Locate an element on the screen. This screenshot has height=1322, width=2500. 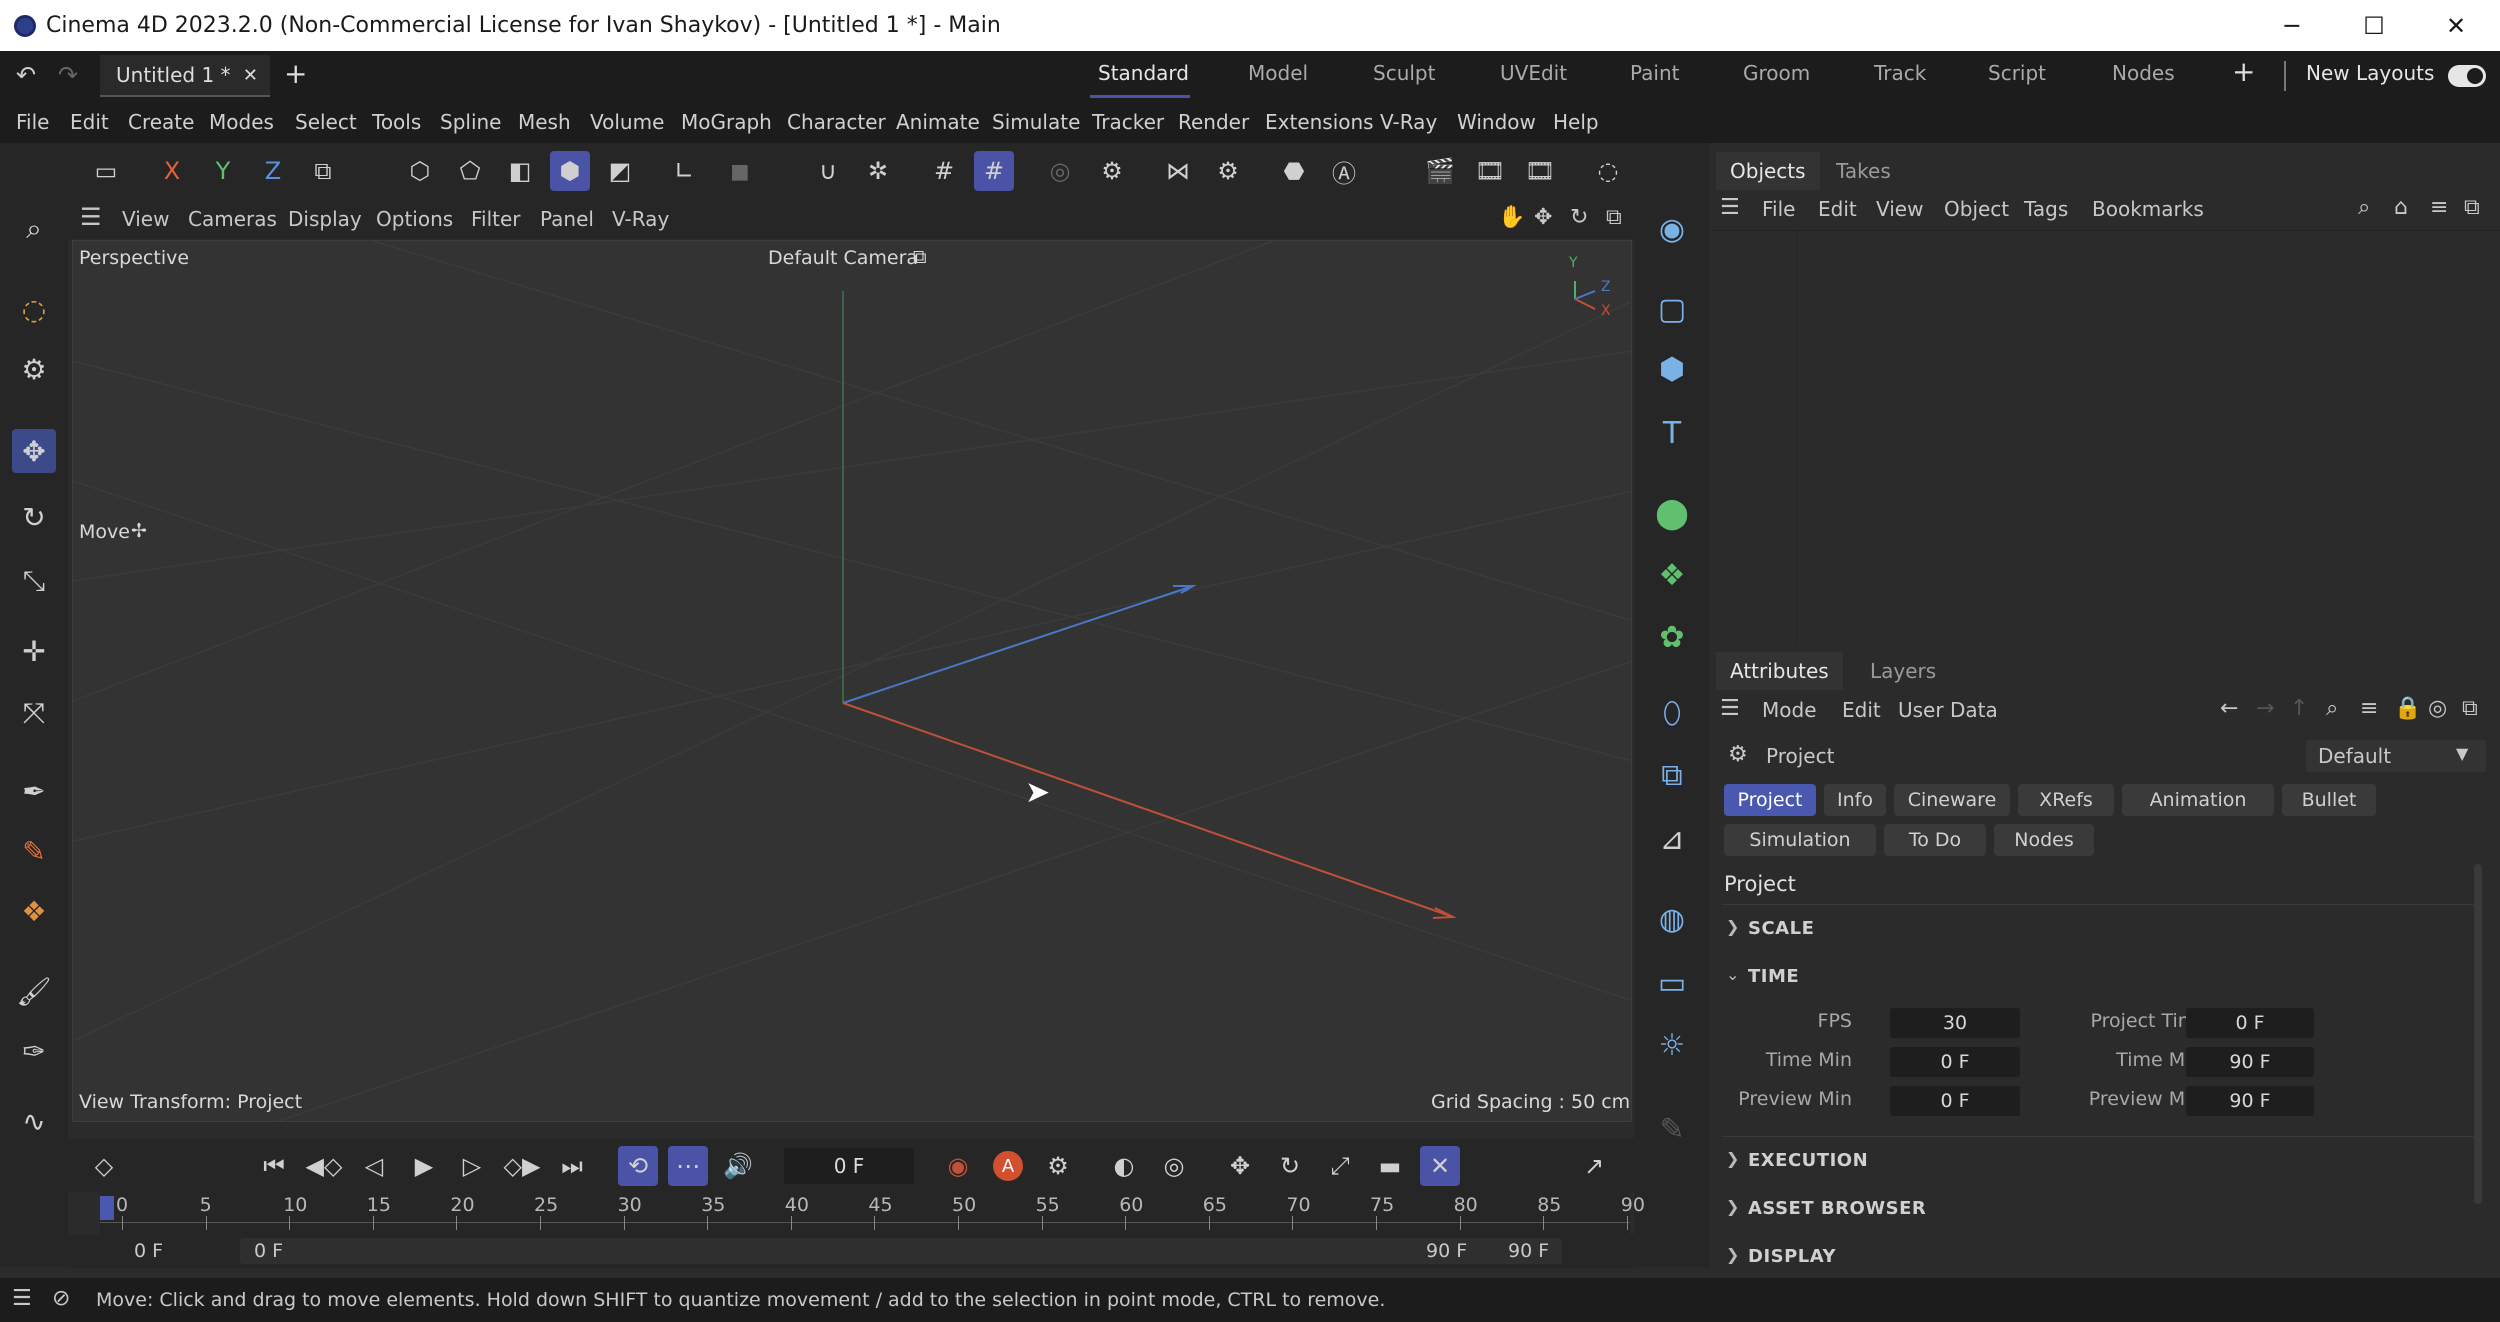
camera-object-icon: ◉ is located at coordinates (1672, 229).